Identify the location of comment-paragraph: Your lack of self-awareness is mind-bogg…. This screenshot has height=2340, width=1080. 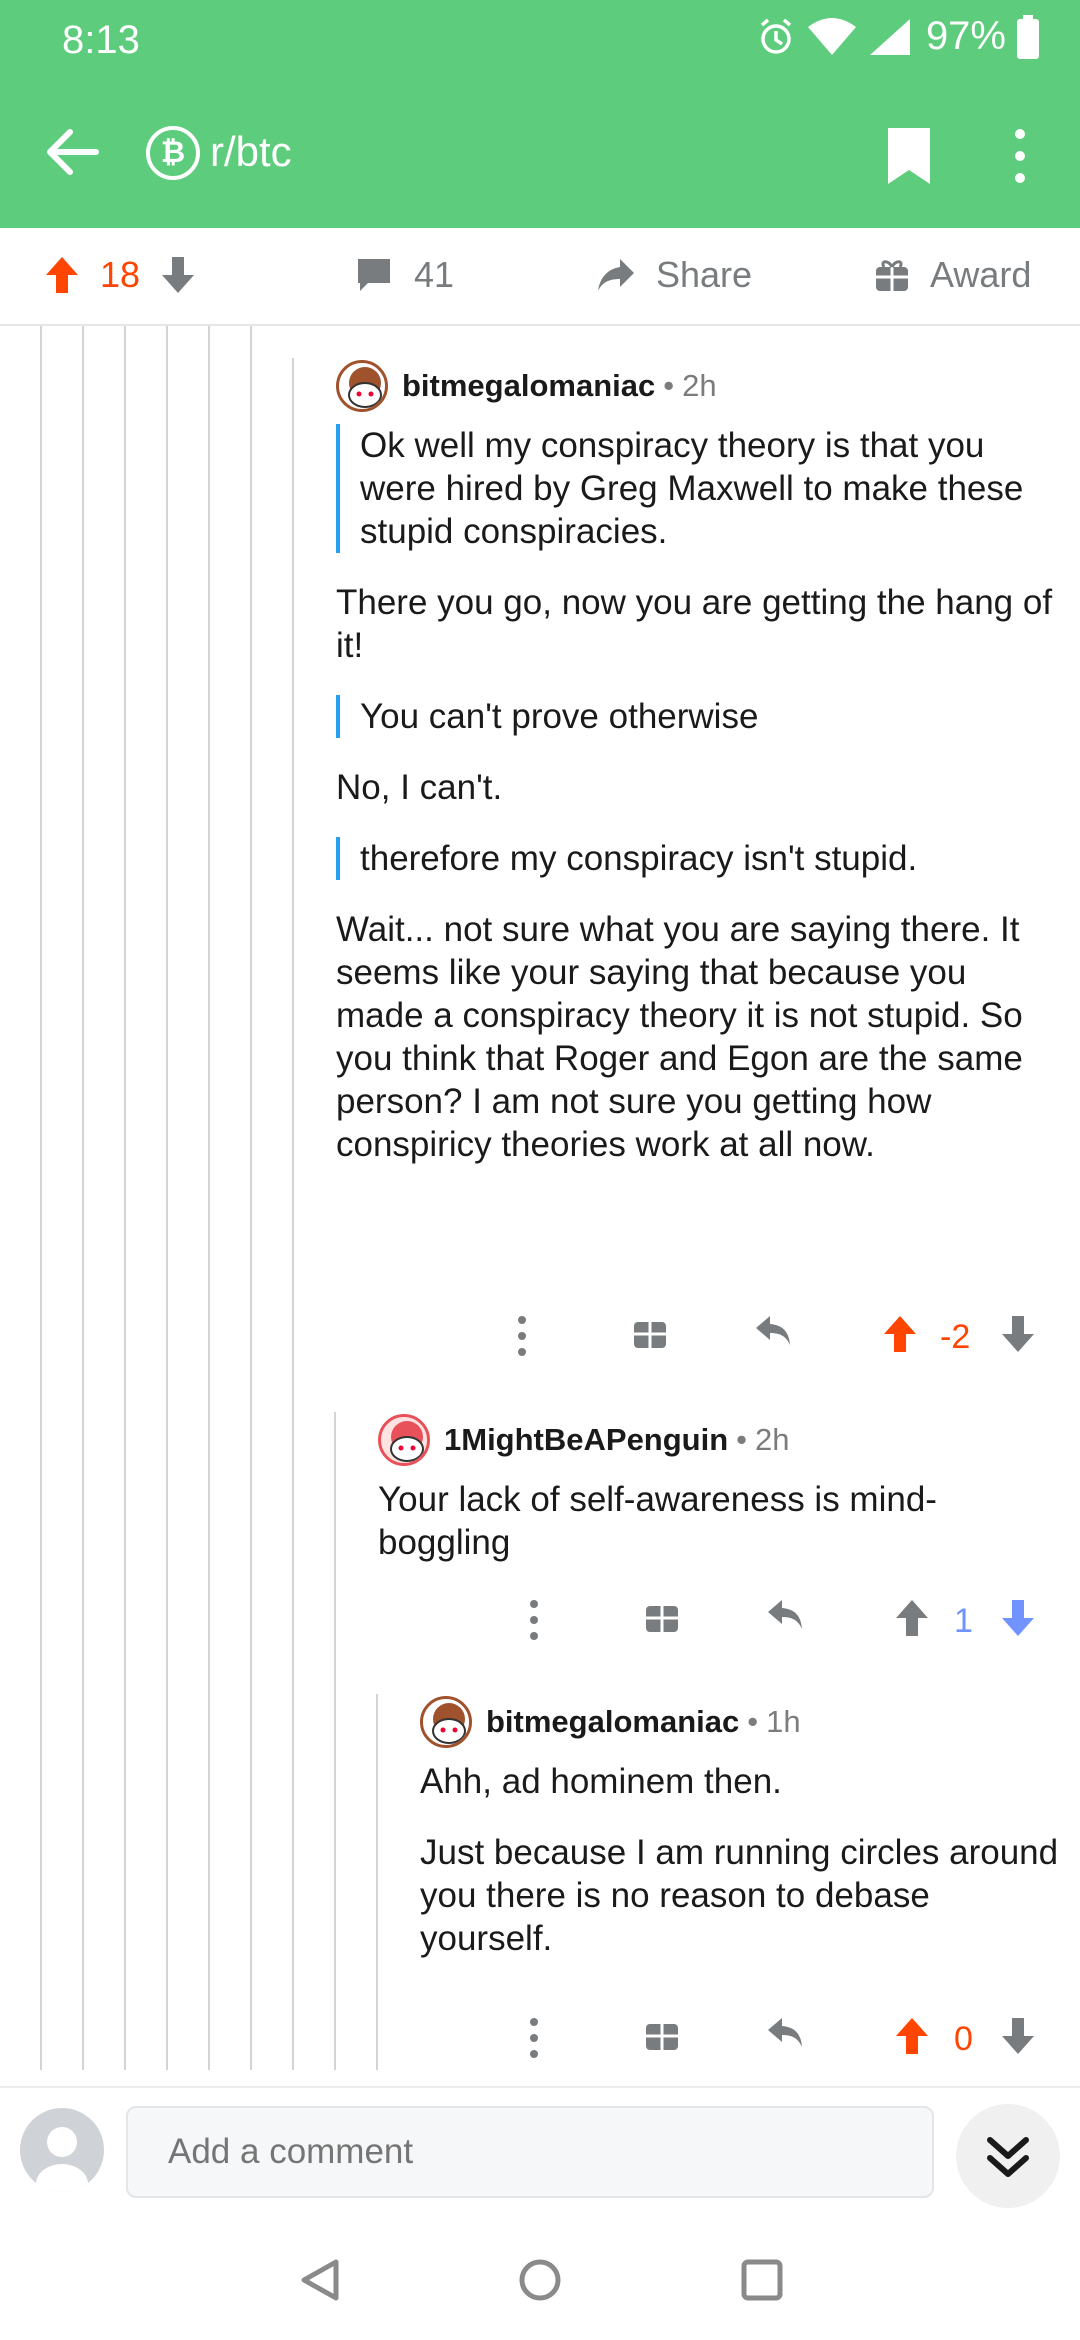
(657, 1521).